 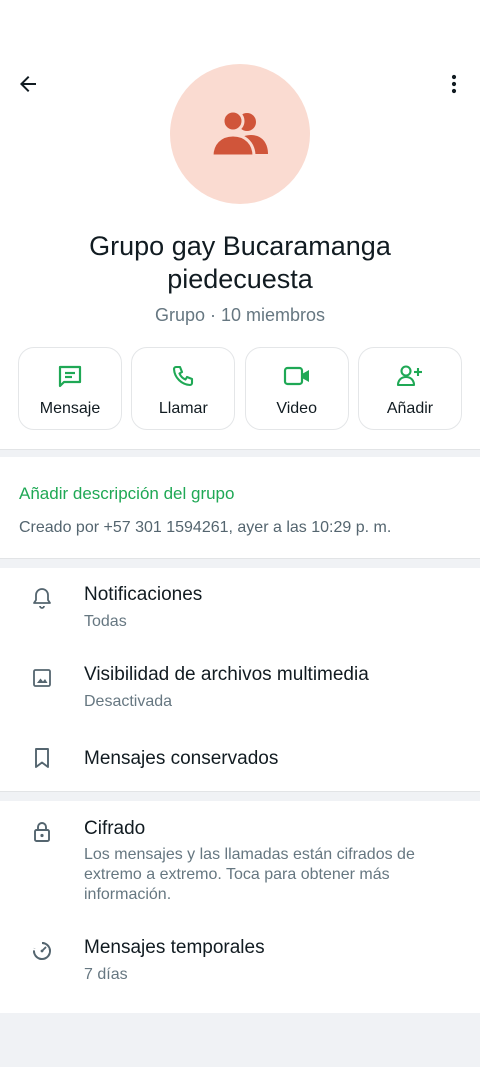 I want to click on media-visibility-value: Desactivada, so click(x=128, y=701).